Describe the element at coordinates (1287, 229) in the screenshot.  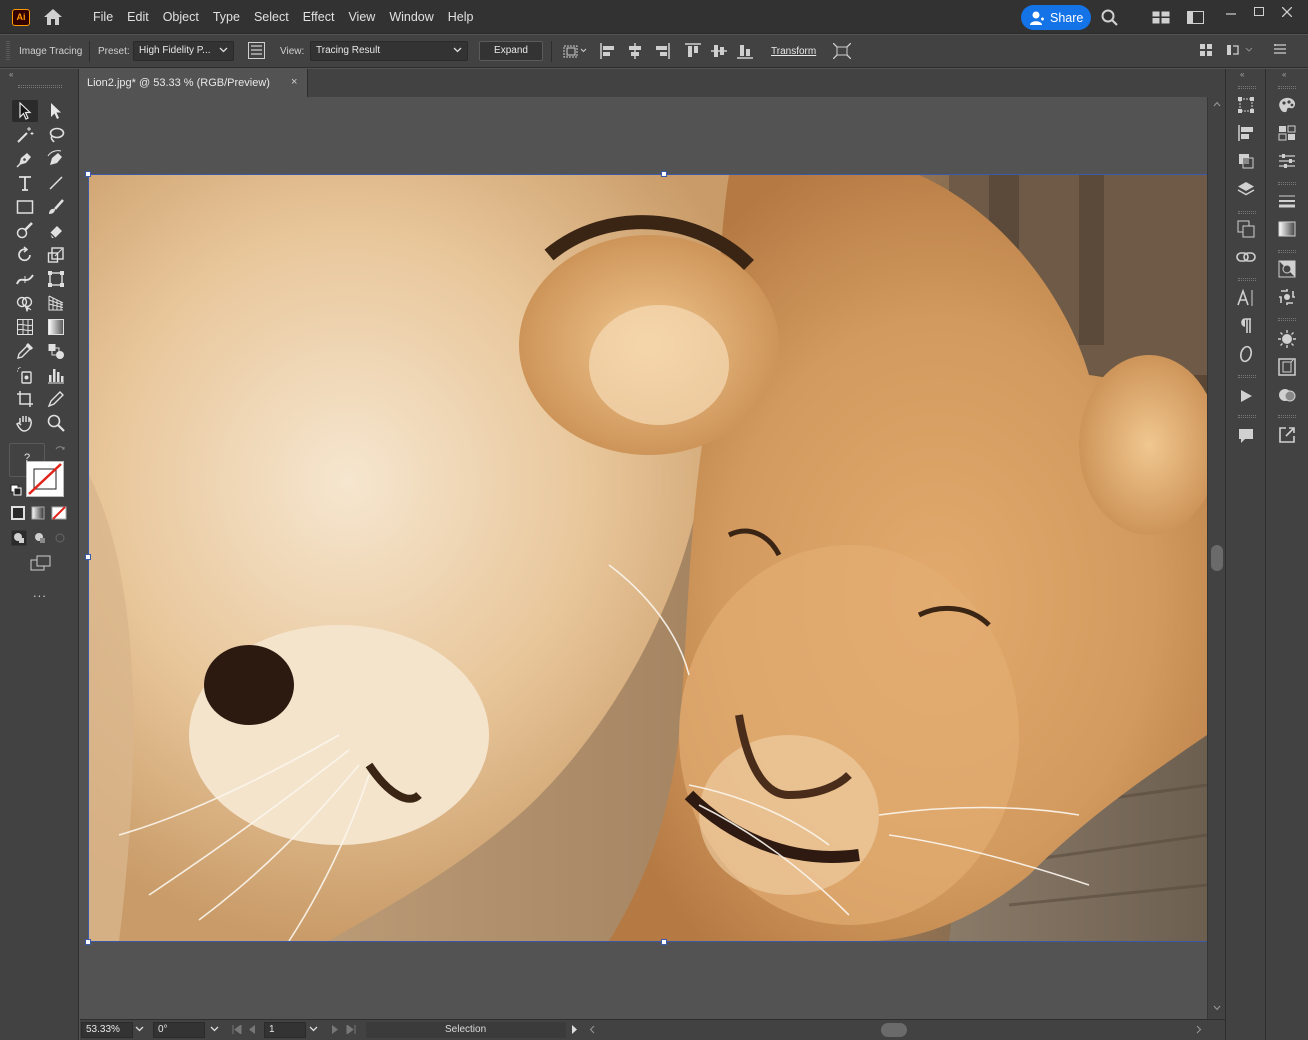
I see `gradient-panel-icon` at that location.